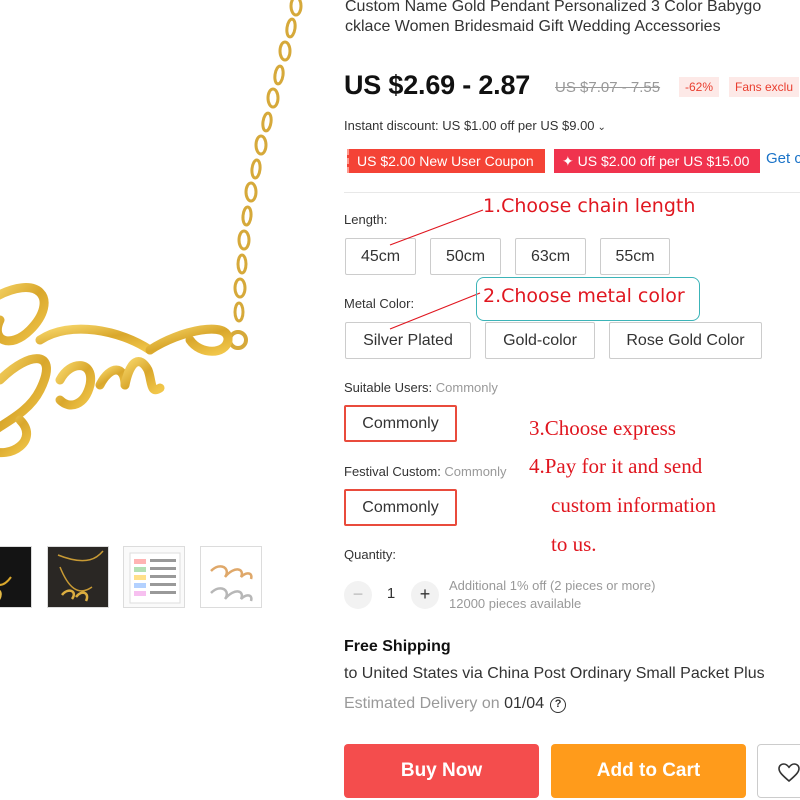 The image size is (800, 800). What do you see at coordinates (400, 507) in the screenshot?
I see `festival-custom-option-commonly: Commonly` at bounding box center [400, 507].